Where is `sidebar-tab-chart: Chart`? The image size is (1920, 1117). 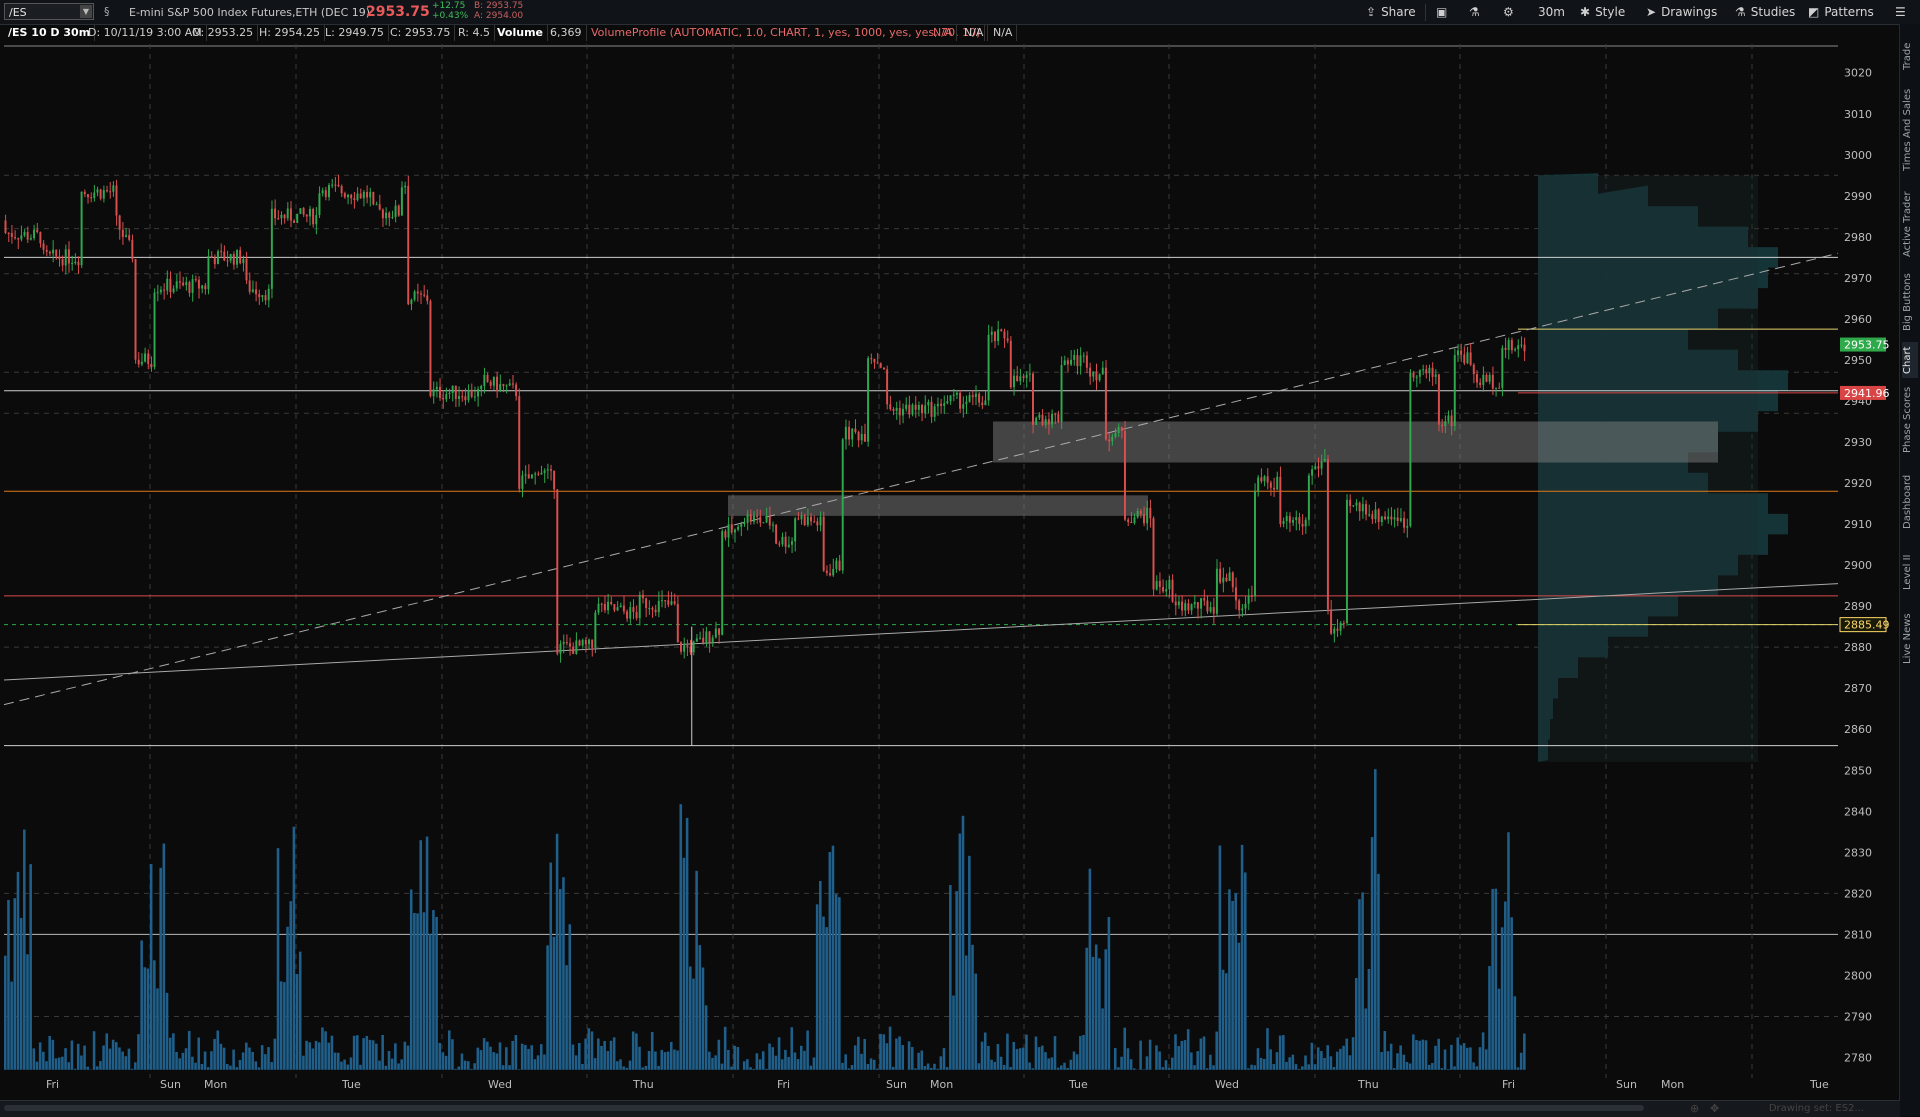 sidebar-tab-chart: Chart is located at coordinates (1910, 360).